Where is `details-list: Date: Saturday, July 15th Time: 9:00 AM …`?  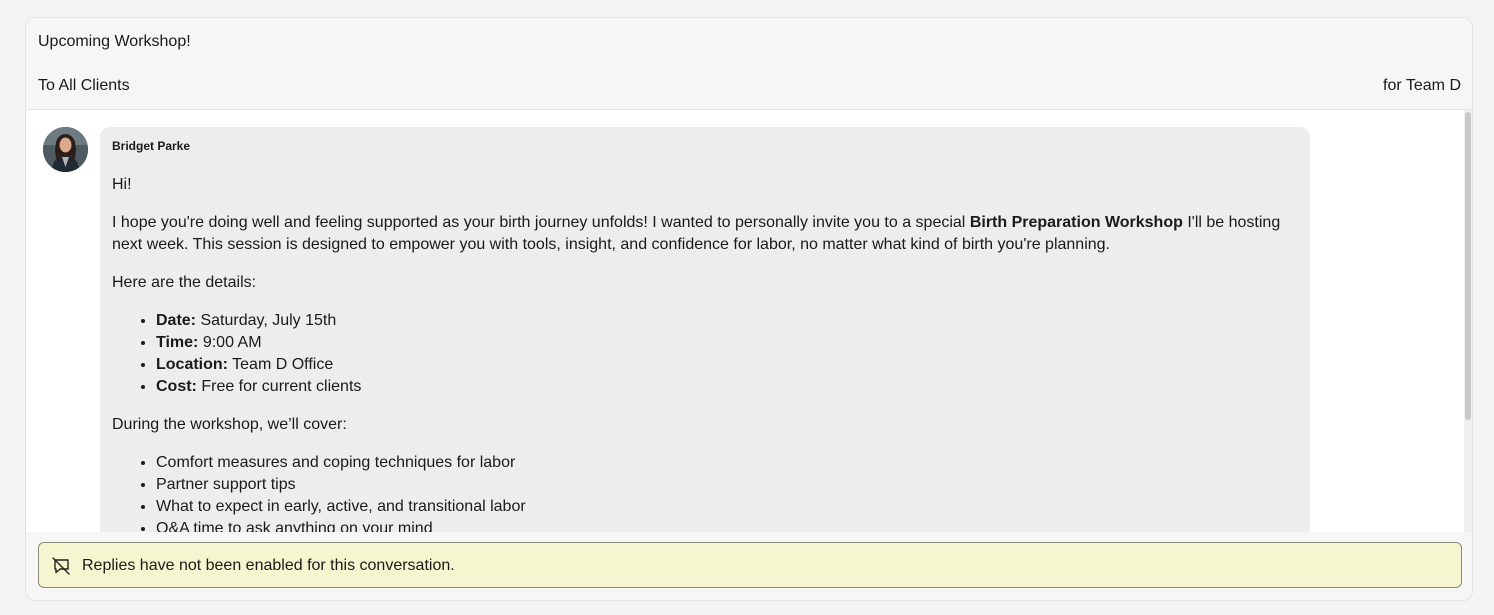
details-list: Date: Saturday, July 15th Time: 9:00 AM … is located at coordinates (705, 354).